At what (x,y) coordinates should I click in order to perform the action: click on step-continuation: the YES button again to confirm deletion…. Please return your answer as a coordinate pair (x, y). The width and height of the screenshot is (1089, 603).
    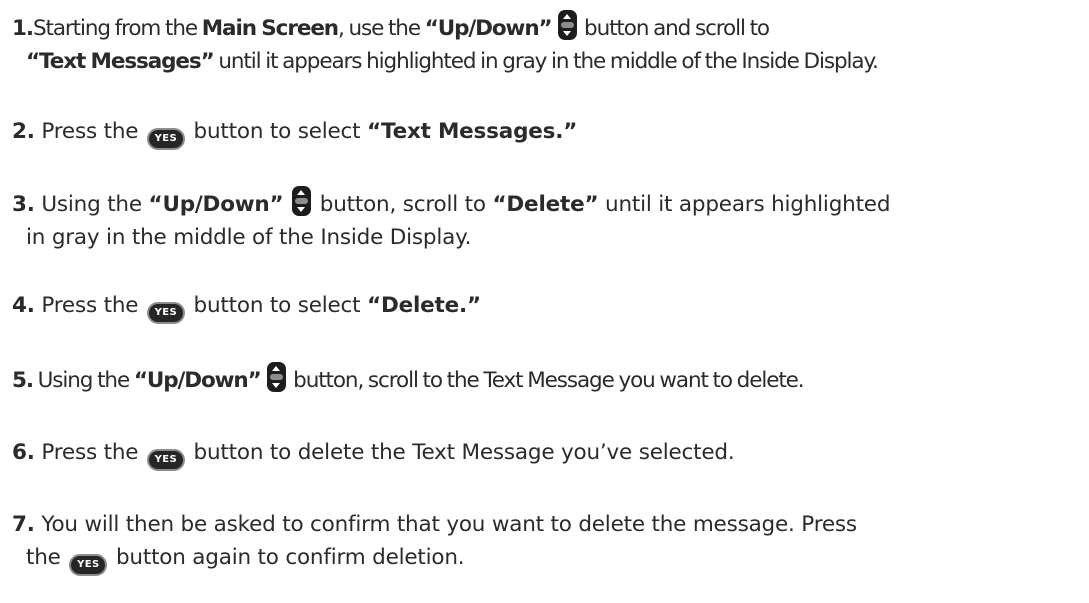
    Looking at the image, I should click on (434, 558).